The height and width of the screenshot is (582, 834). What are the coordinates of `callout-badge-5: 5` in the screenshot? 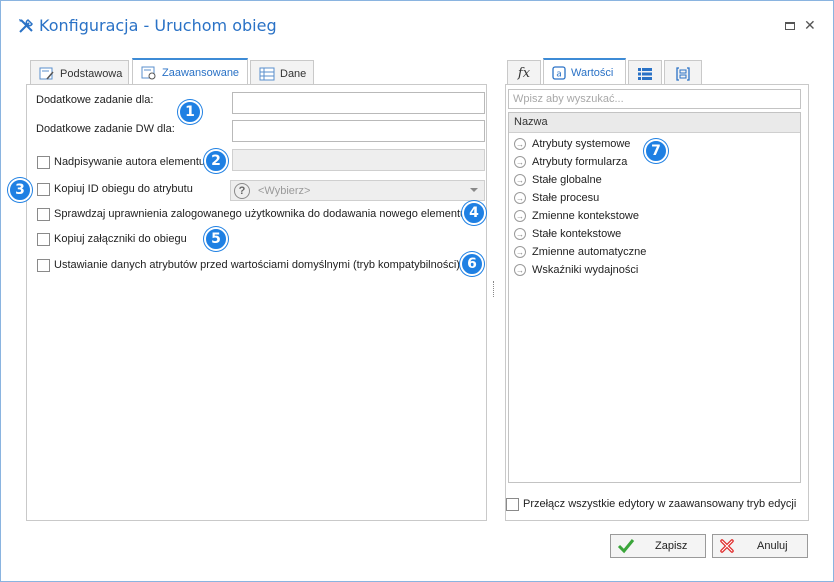 It's located at (216, 239).